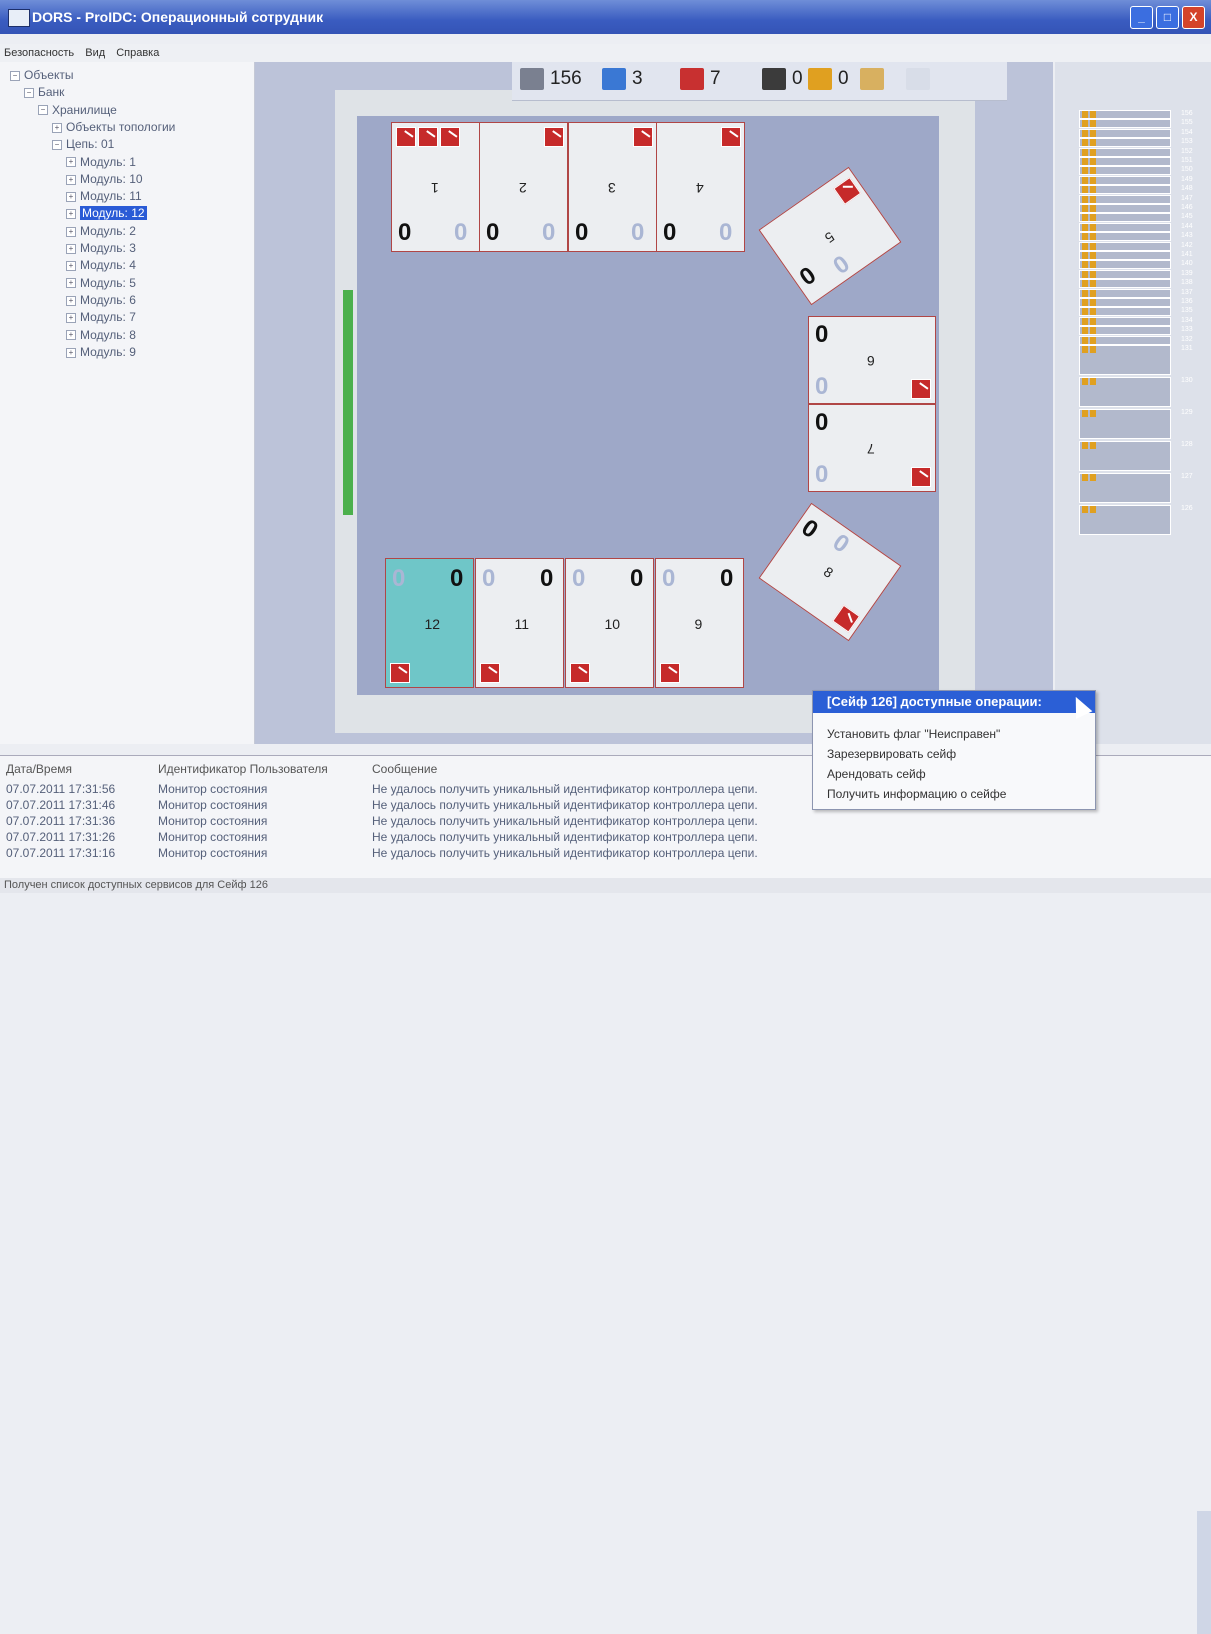 The height and width of the screenshot is (1634, 1211). Describe the element at coordinates (243, 769) in the screenshot. I see `log-header-user: Идентификатор Пользователя` at that location.